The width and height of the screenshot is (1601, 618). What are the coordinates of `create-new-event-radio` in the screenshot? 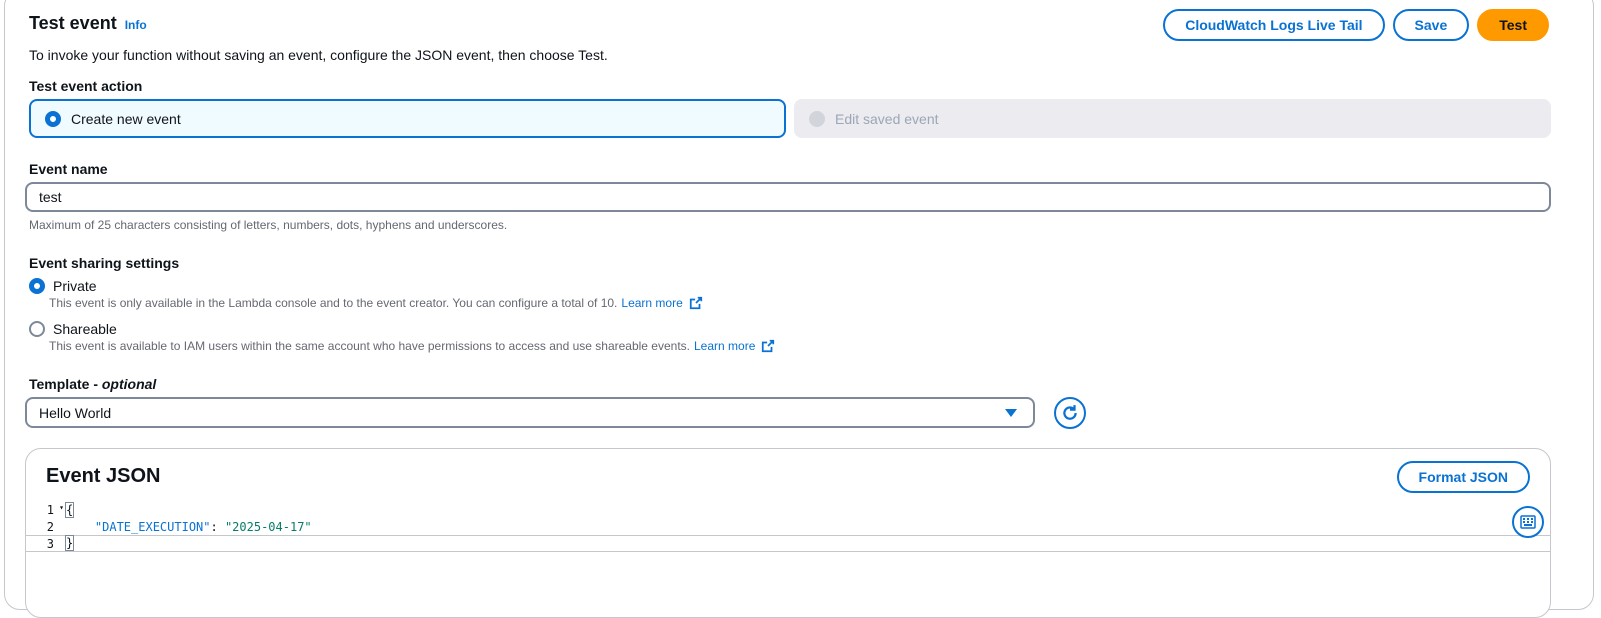 It's located at (53, 118).